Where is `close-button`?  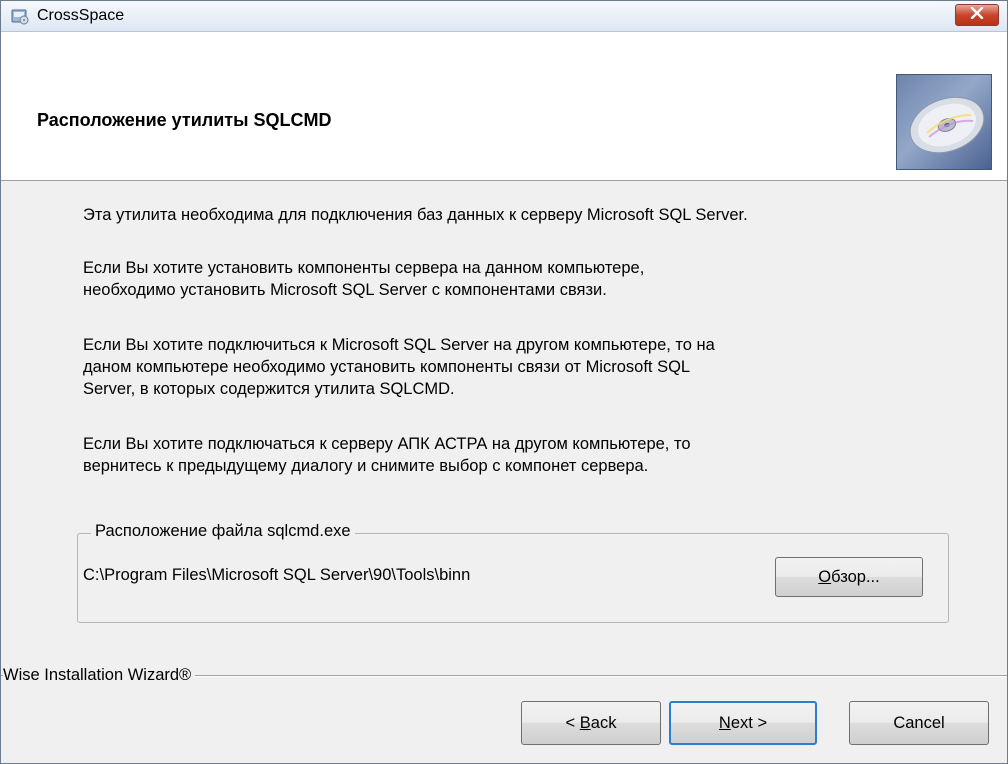 close-button is located at coordinates (977, 15).